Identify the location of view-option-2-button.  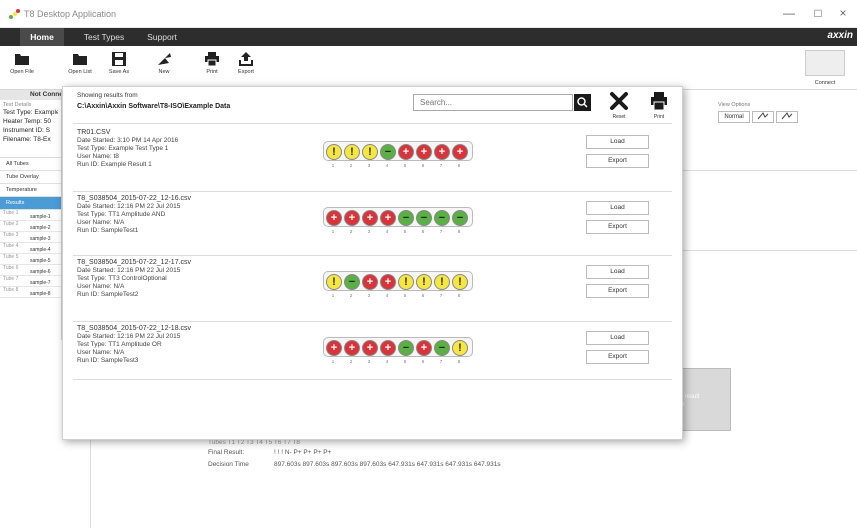
(763, 117).